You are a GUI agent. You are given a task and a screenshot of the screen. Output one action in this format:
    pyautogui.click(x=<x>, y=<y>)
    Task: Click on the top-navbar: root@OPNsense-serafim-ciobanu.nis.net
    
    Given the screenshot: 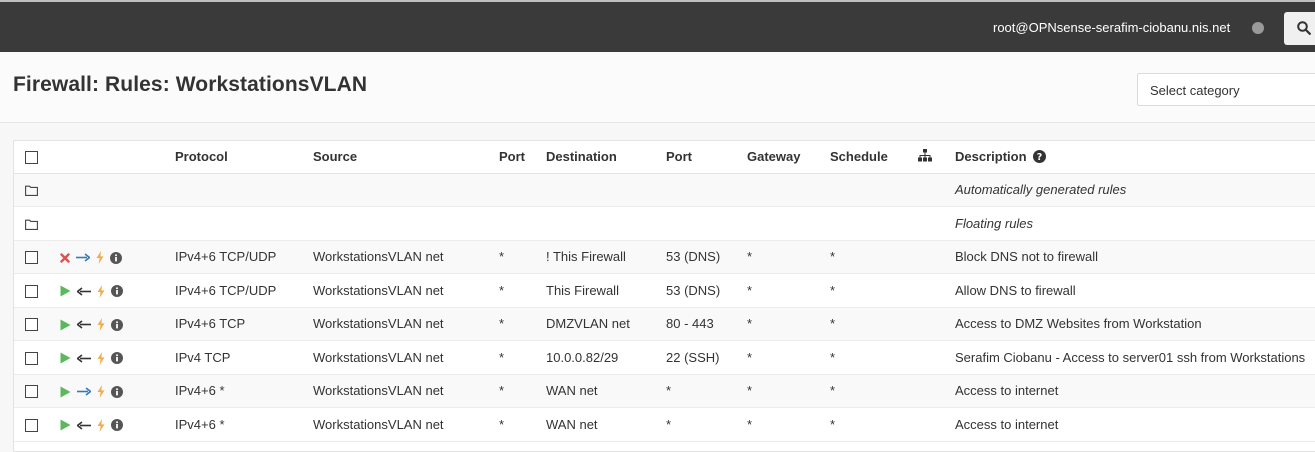 What is the action you would take?
    pyautogui.click(x=657, y=26)
    